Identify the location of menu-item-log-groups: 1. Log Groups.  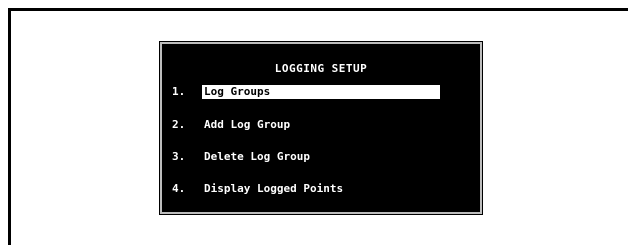
(306, 92).